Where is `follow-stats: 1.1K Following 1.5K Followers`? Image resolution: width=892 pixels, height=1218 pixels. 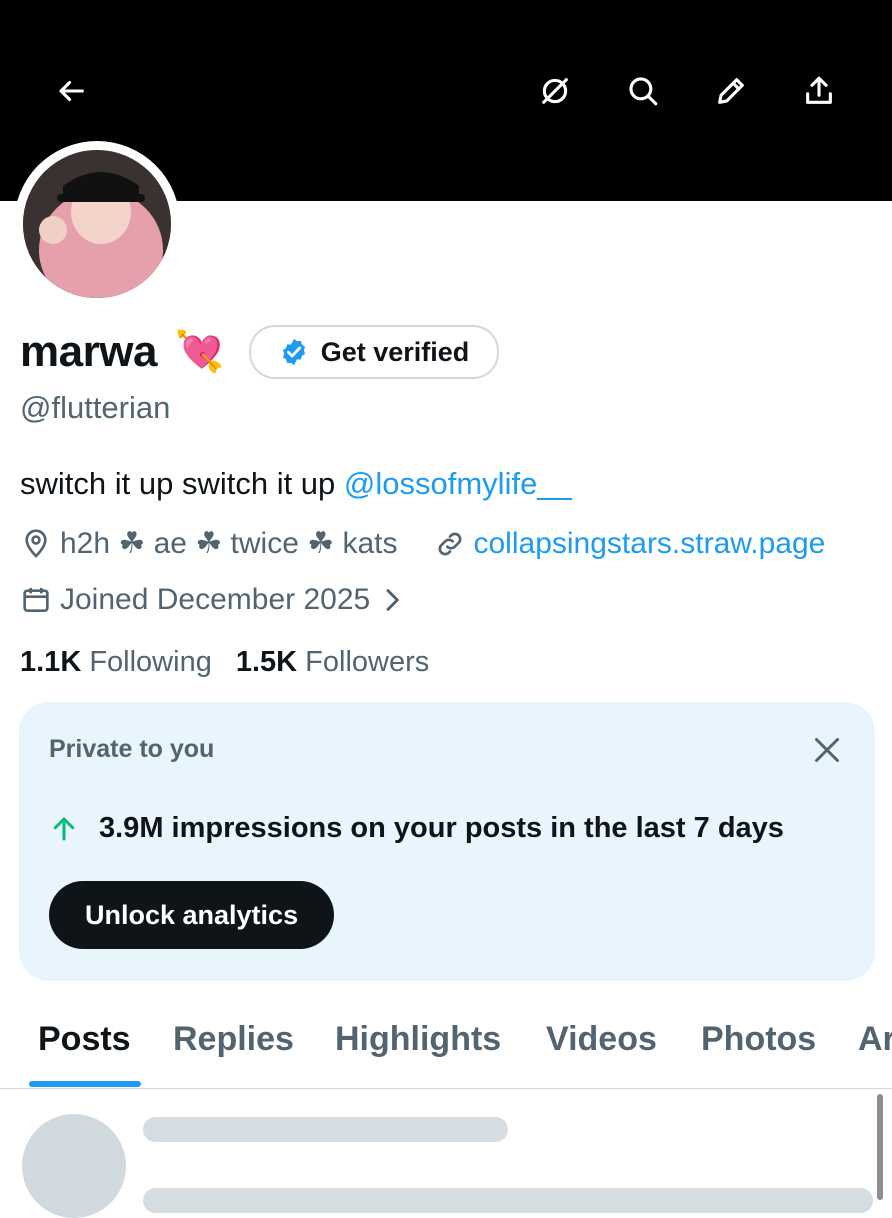
follow-stats: 1.1K Following 1.5K Followers is located at coordinates (224, 662).